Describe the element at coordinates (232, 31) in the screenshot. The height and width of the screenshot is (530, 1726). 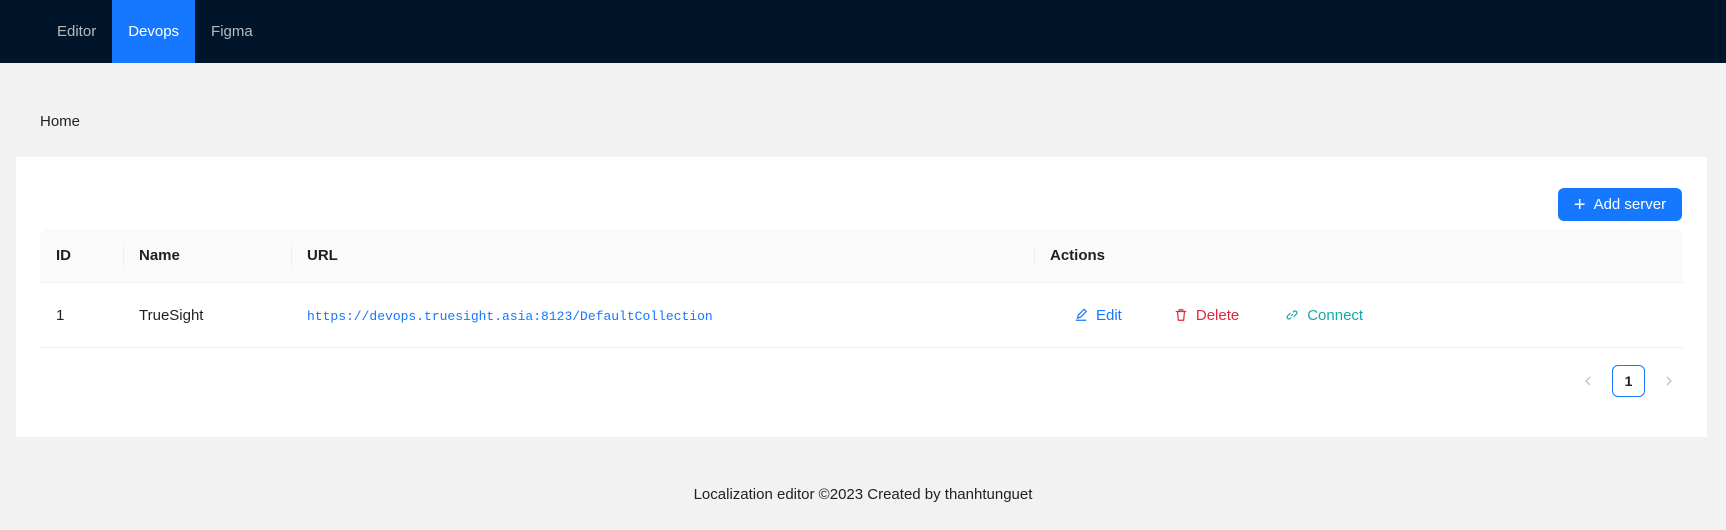
I see `nav-tab-figma: Figma` at that location.